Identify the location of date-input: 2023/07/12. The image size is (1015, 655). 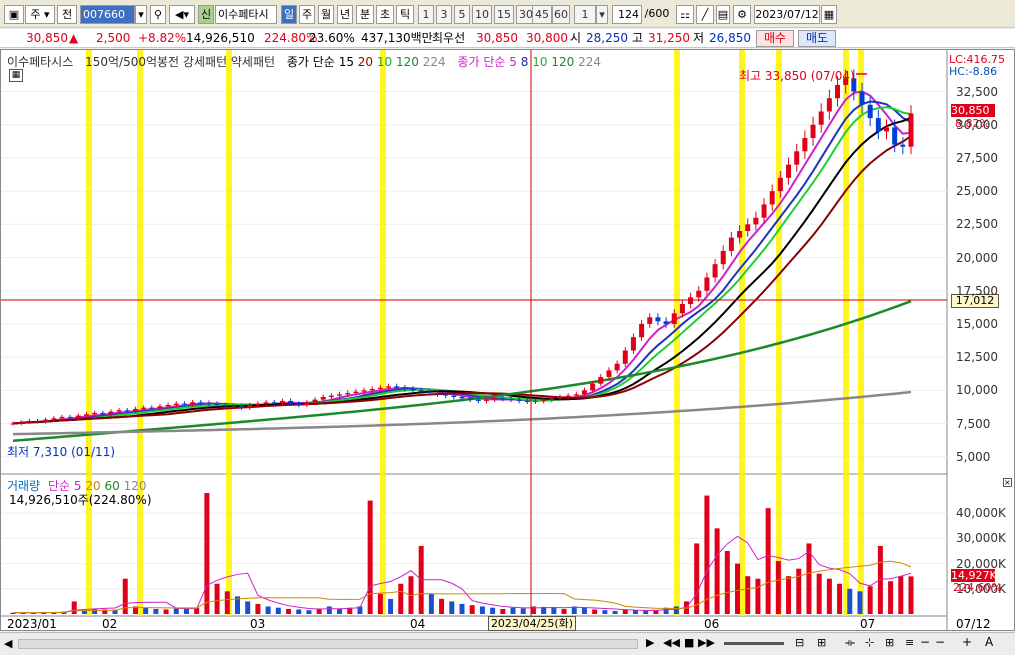
(787, 14).